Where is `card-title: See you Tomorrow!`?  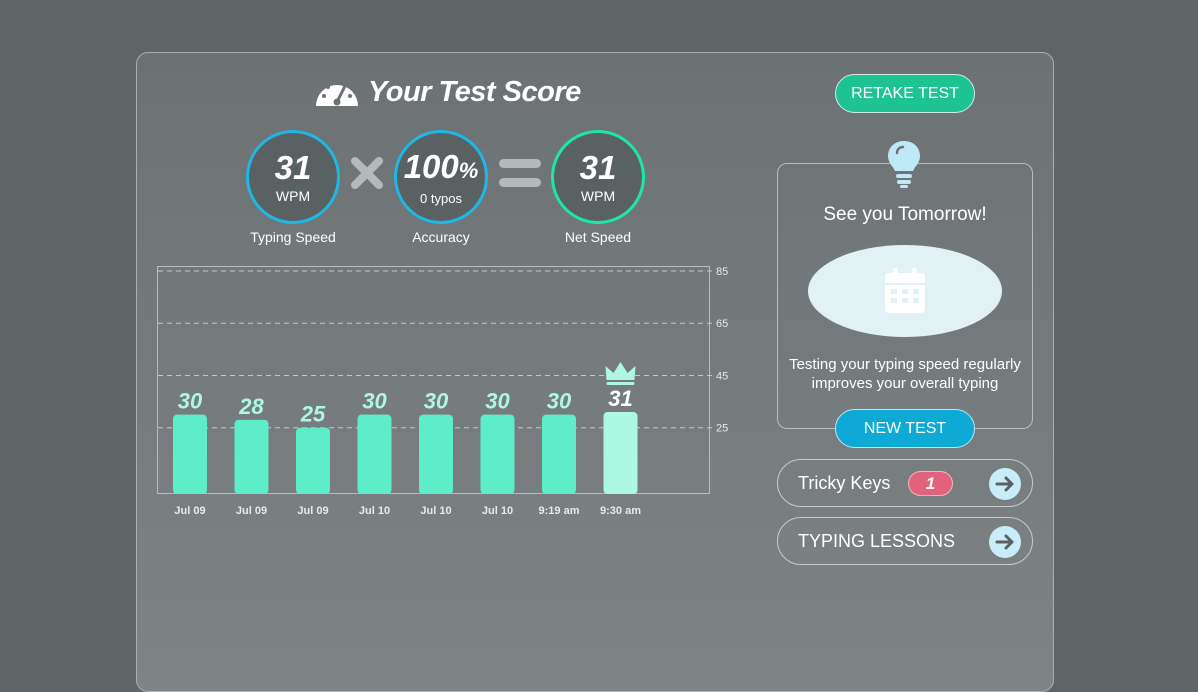
card-title: See you Tomorrow! is located at coordinates (905, 214).